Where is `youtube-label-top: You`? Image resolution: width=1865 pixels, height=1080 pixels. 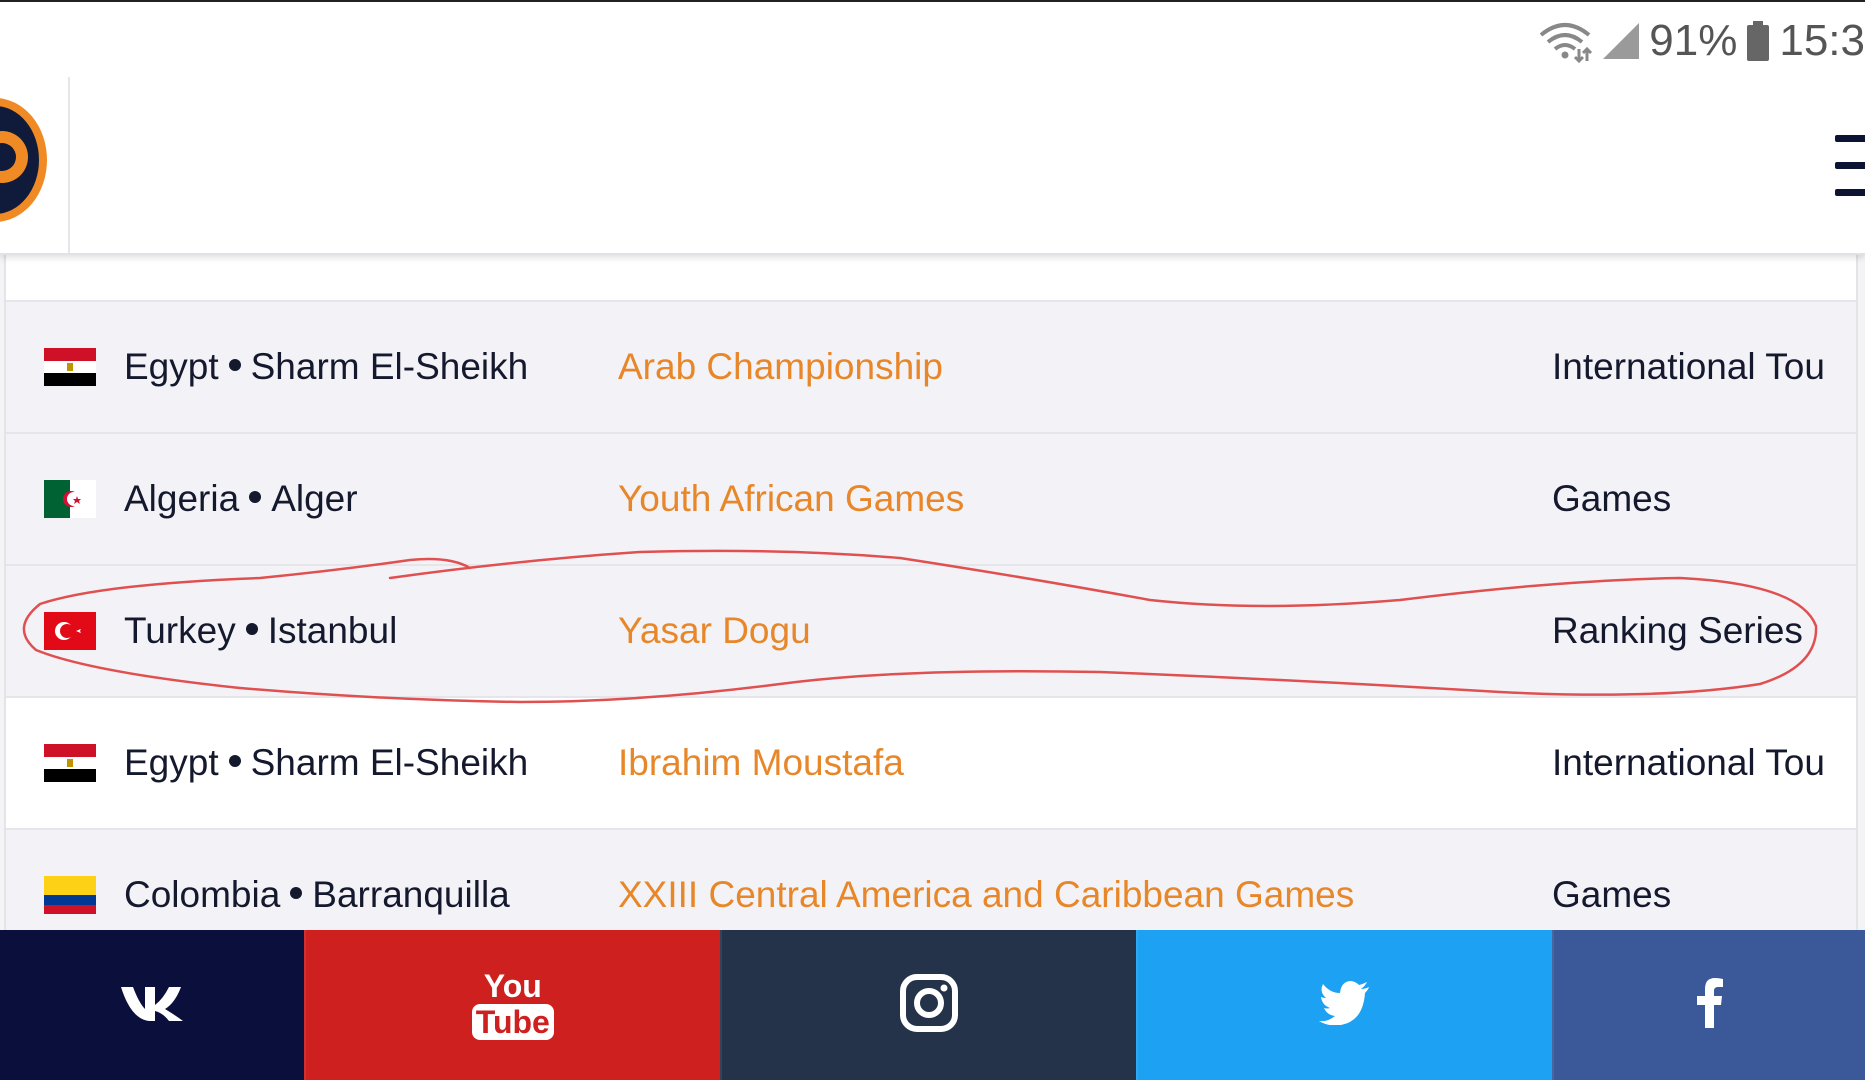 youtube-label-top: You is located at coordinates (512, 986).